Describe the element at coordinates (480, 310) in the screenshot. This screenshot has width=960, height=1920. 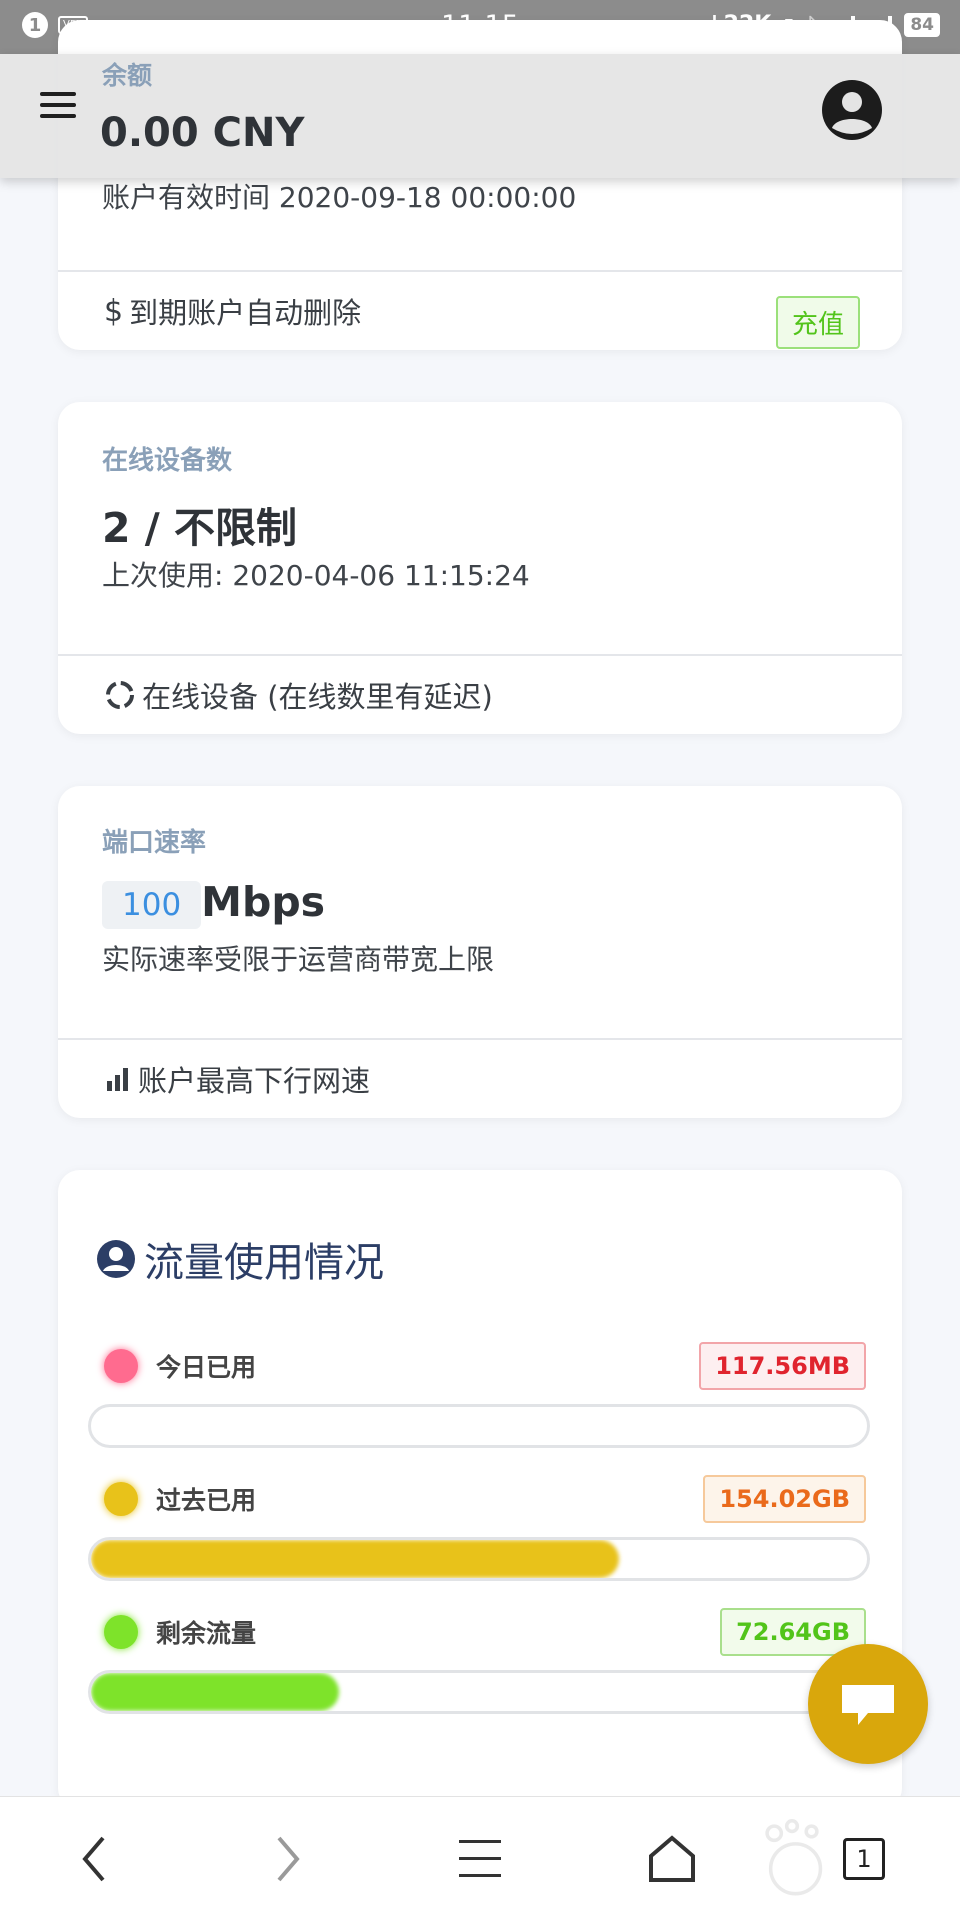
I see `account-card-footer: $ 到期账户自动删除 充值` at that location.